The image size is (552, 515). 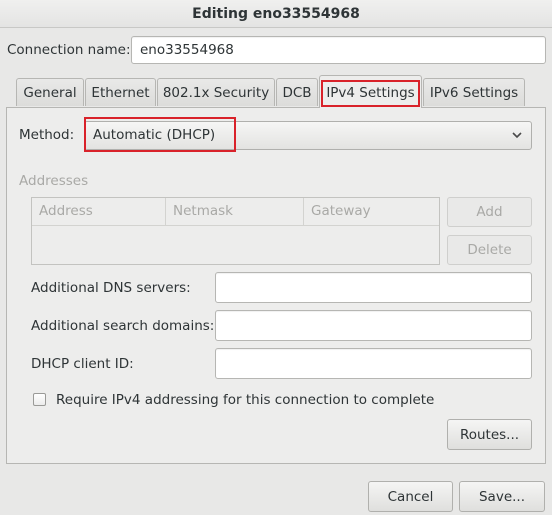 I want to click on tab-dcb: DCB, so click(x=297, y=92).